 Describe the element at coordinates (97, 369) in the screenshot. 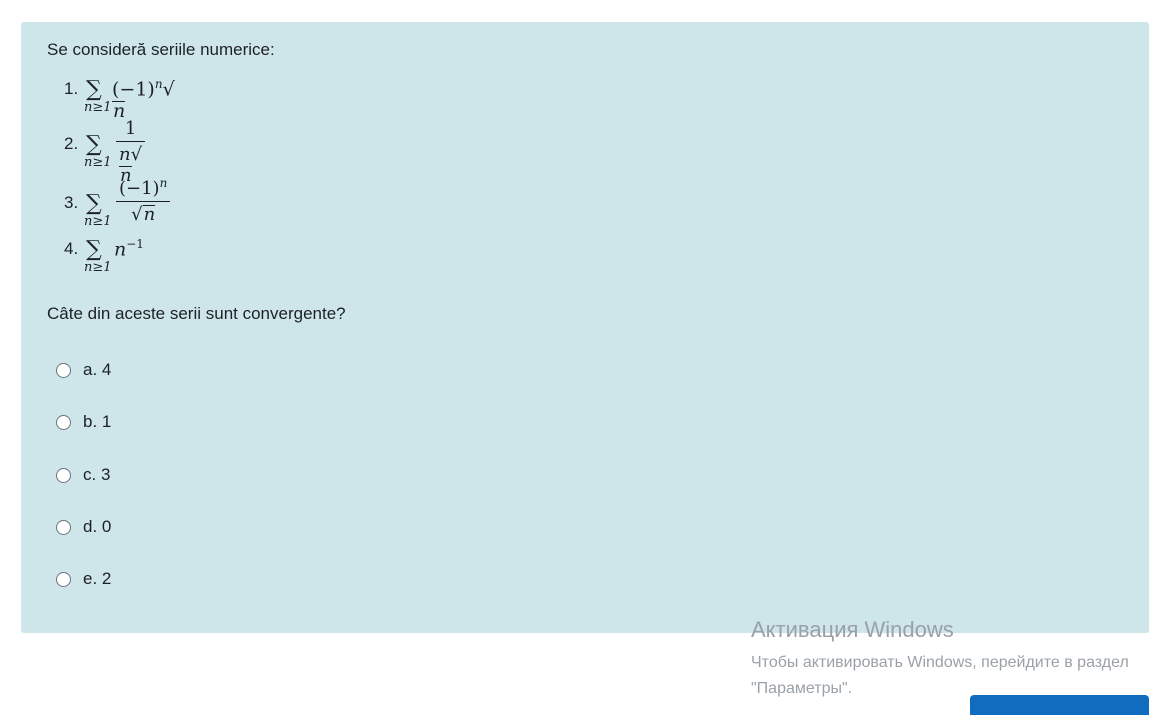

I see `option-label: a. 4` at that location.